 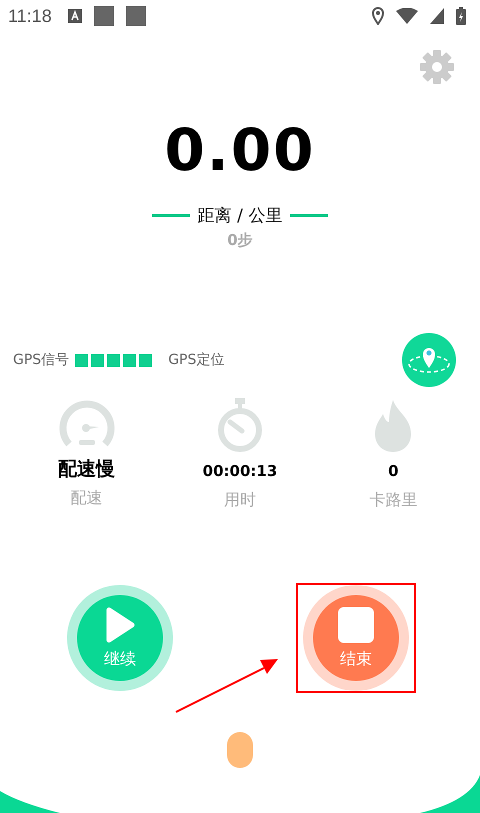 I want to click on step-count: 0步, so click(x=240, y=240).